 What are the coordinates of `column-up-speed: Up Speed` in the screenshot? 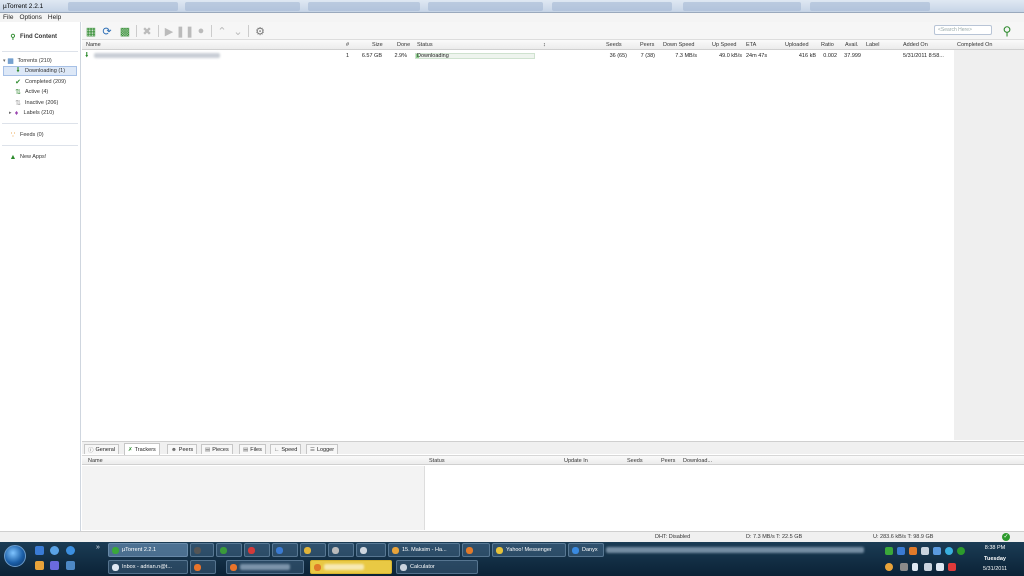 It's located at (724, 45).